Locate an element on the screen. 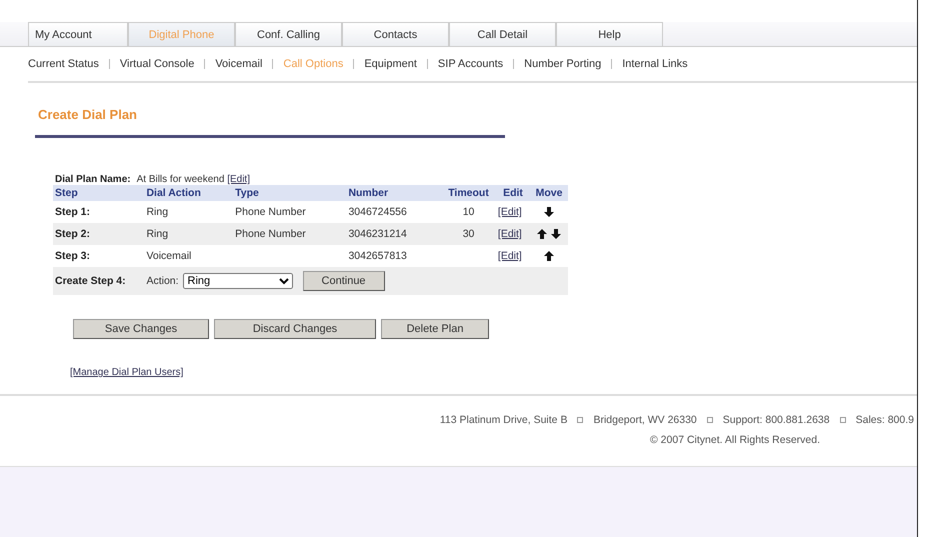  table-cell: 10 is located at coordinates (468, 212).